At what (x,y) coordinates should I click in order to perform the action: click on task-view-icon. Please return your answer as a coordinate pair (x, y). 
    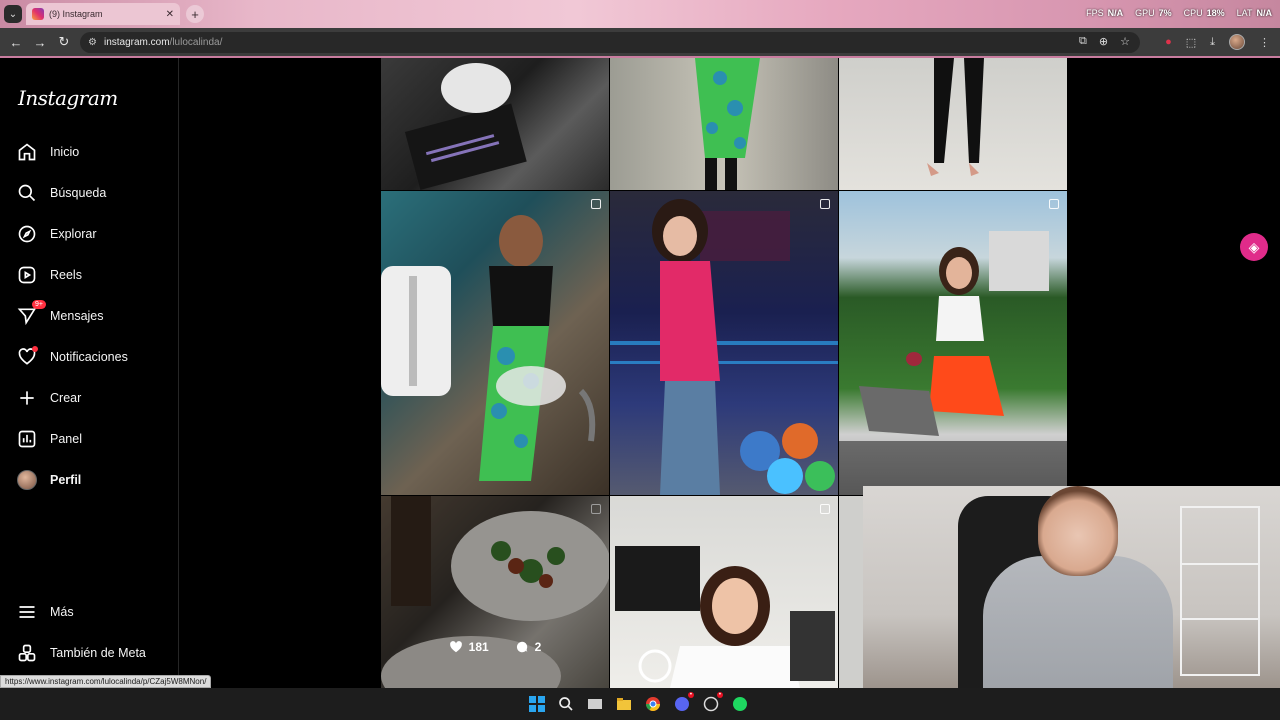
    Looking at the image, I should click on (595, 704).